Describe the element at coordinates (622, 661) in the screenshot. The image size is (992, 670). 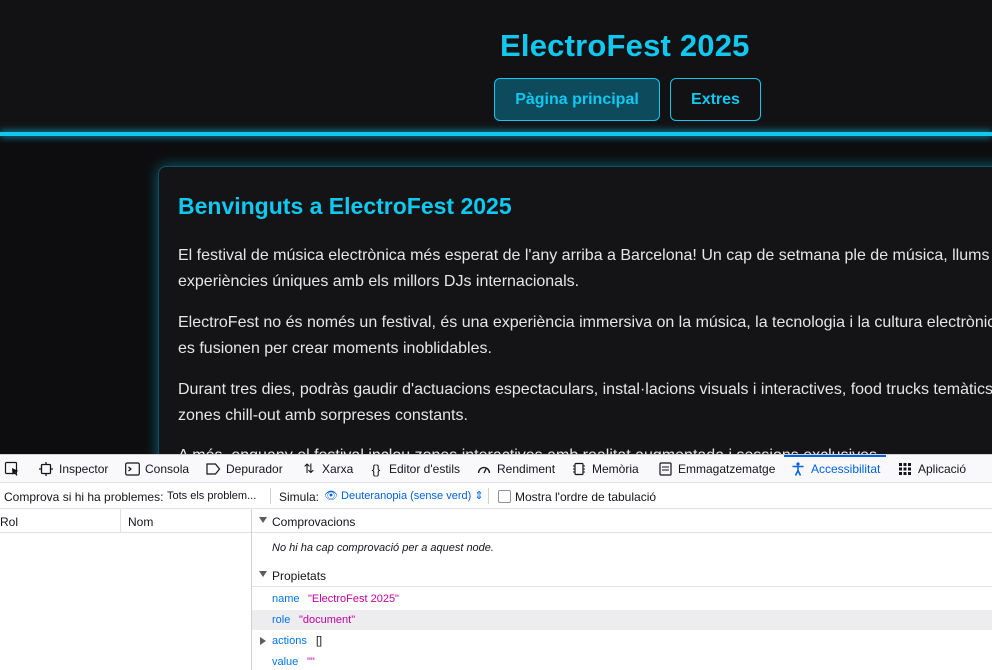
I see `property-row-value: value ""` at that location.